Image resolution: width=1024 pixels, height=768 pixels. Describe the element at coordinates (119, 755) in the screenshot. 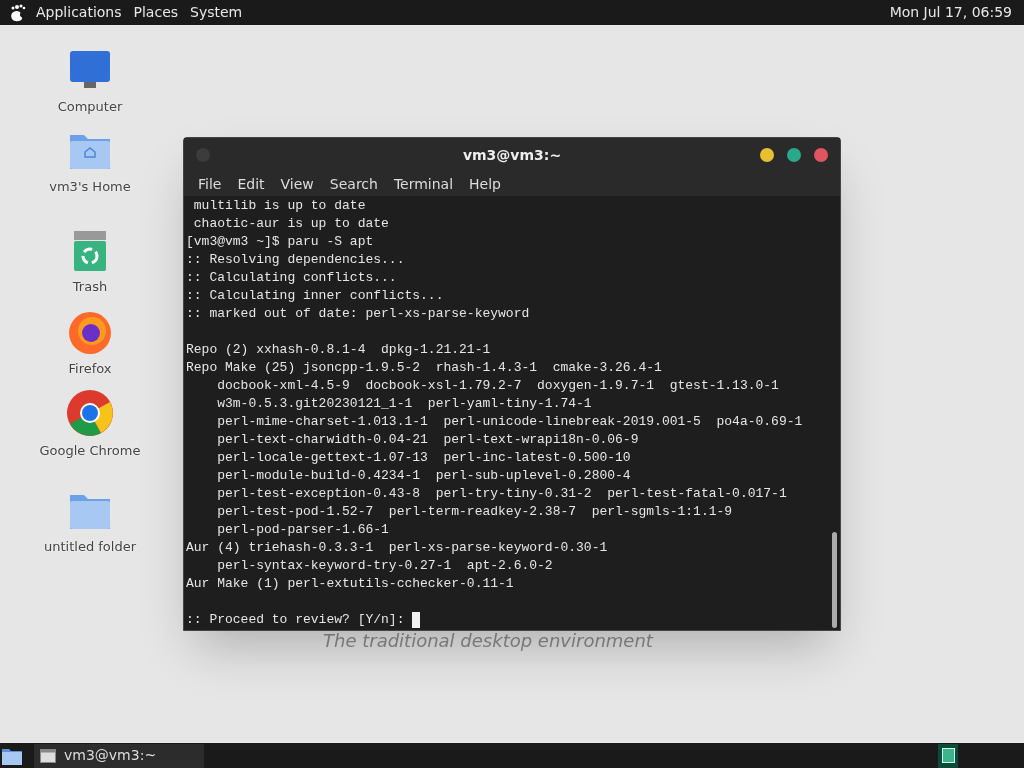

I see `taskbar-task: vm3@vm3:~` at that location.